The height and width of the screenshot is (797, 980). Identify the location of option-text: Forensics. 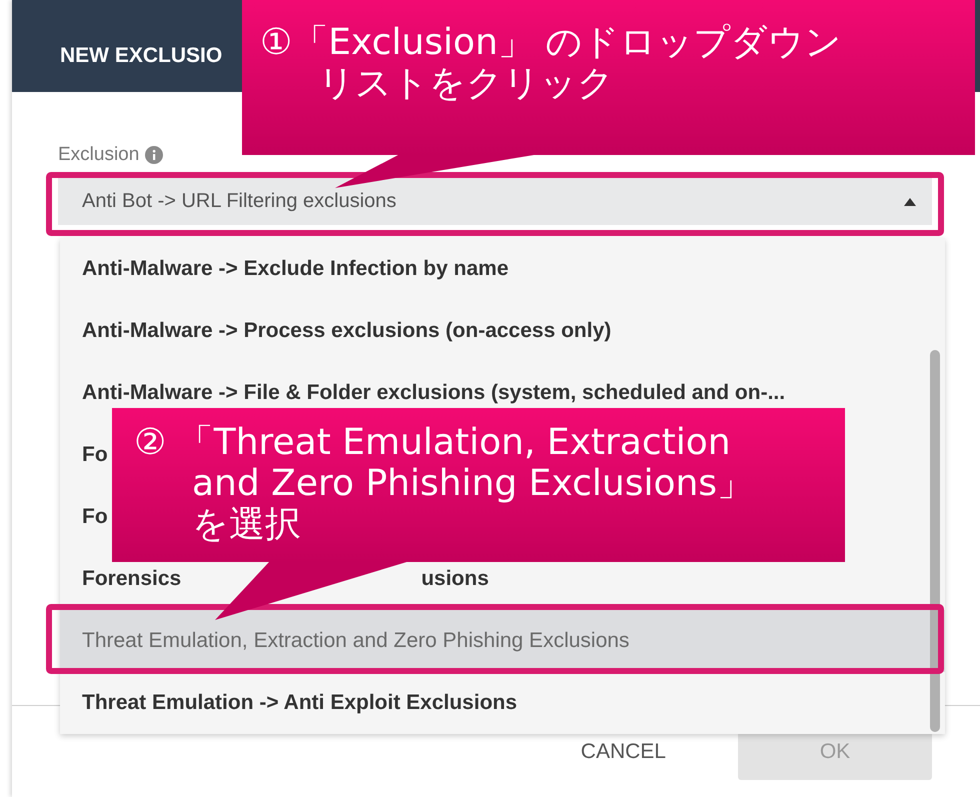
(132, 579).